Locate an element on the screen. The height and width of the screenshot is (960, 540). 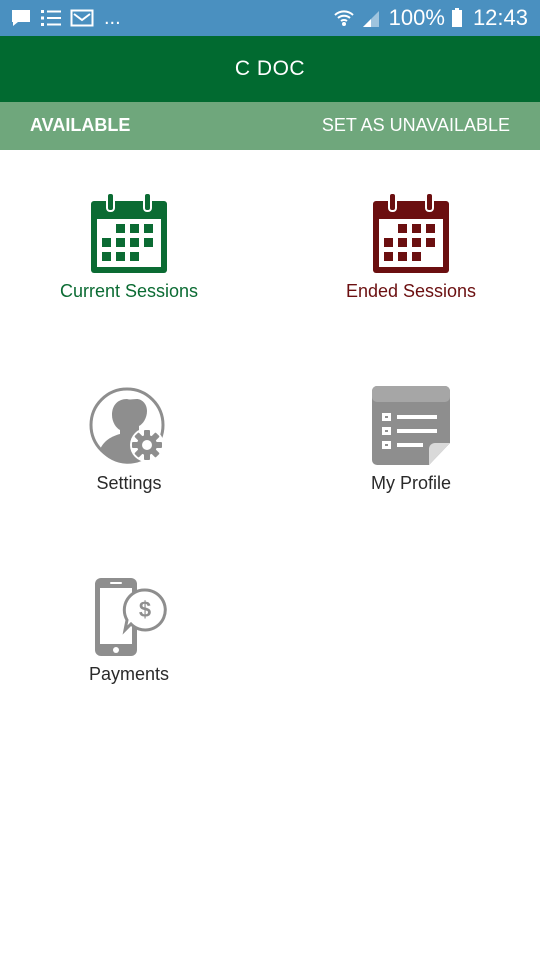
battery-icon is located at coordinates (456, 17).